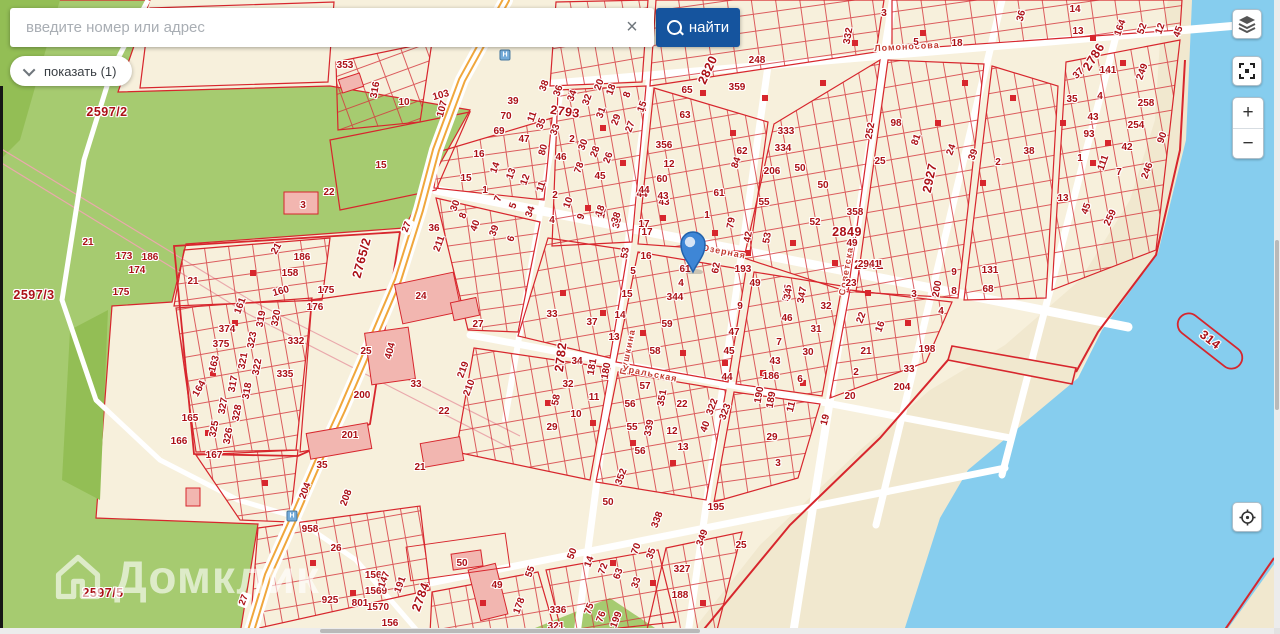 The image size is (1280, 634). I want to click on horizontal-scrollbar, so click(637, 631).